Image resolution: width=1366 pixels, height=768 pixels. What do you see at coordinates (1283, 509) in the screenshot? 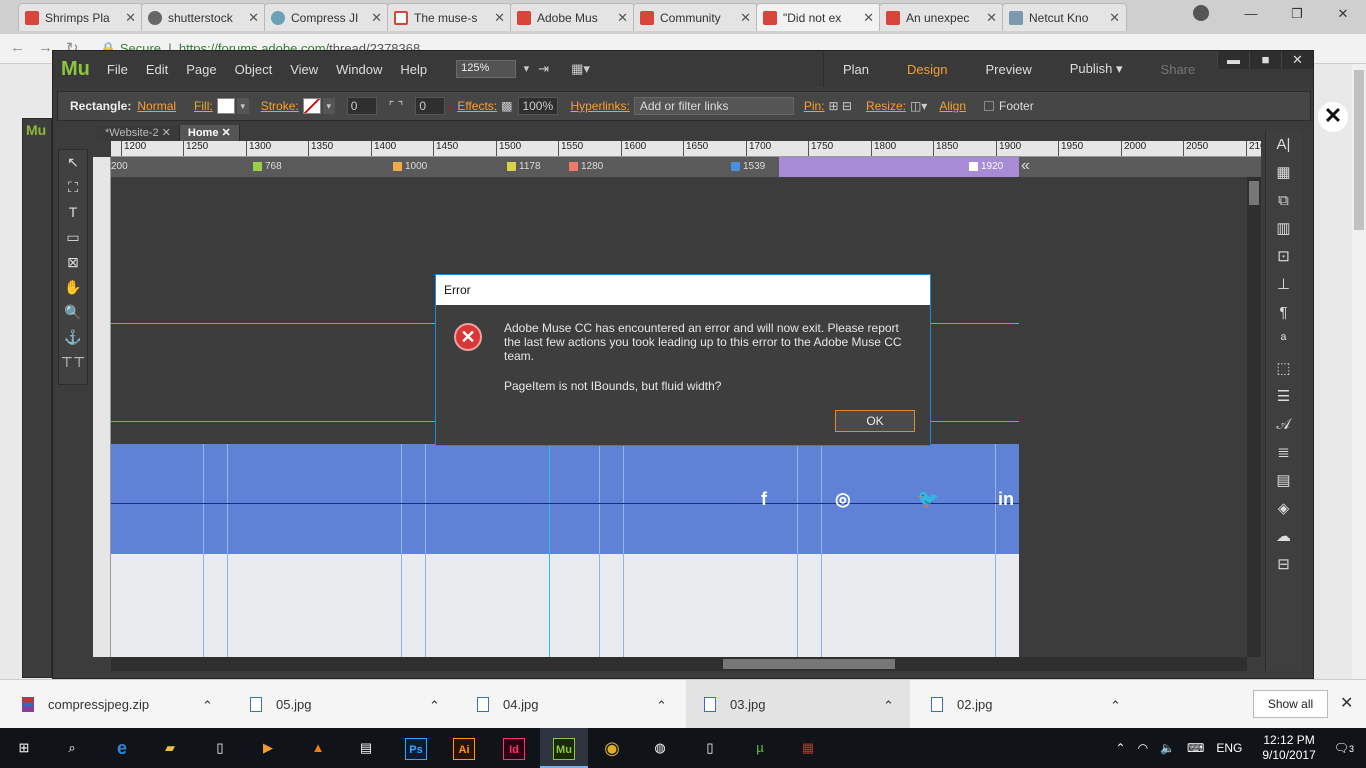
I see `layers-icon: ◈` at bounding box center [1283, 509].